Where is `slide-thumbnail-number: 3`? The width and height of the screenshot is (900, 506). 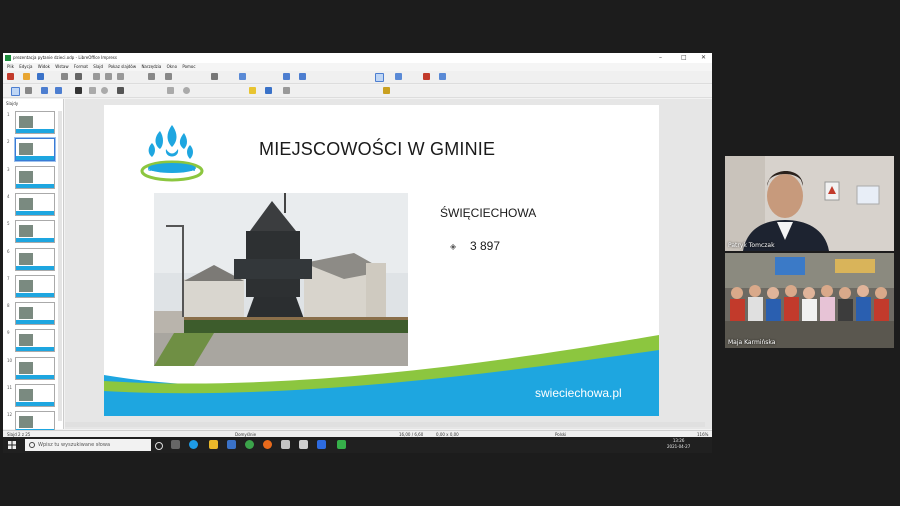 slide-thumbnail-number: 3 is located at coordinates (8, 169).